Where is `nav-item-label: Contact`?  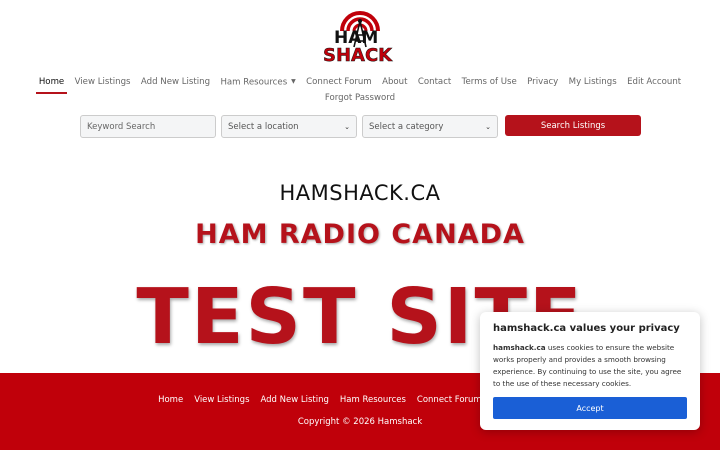 nav-item-label: Contact is located at coordinates (434, 81).